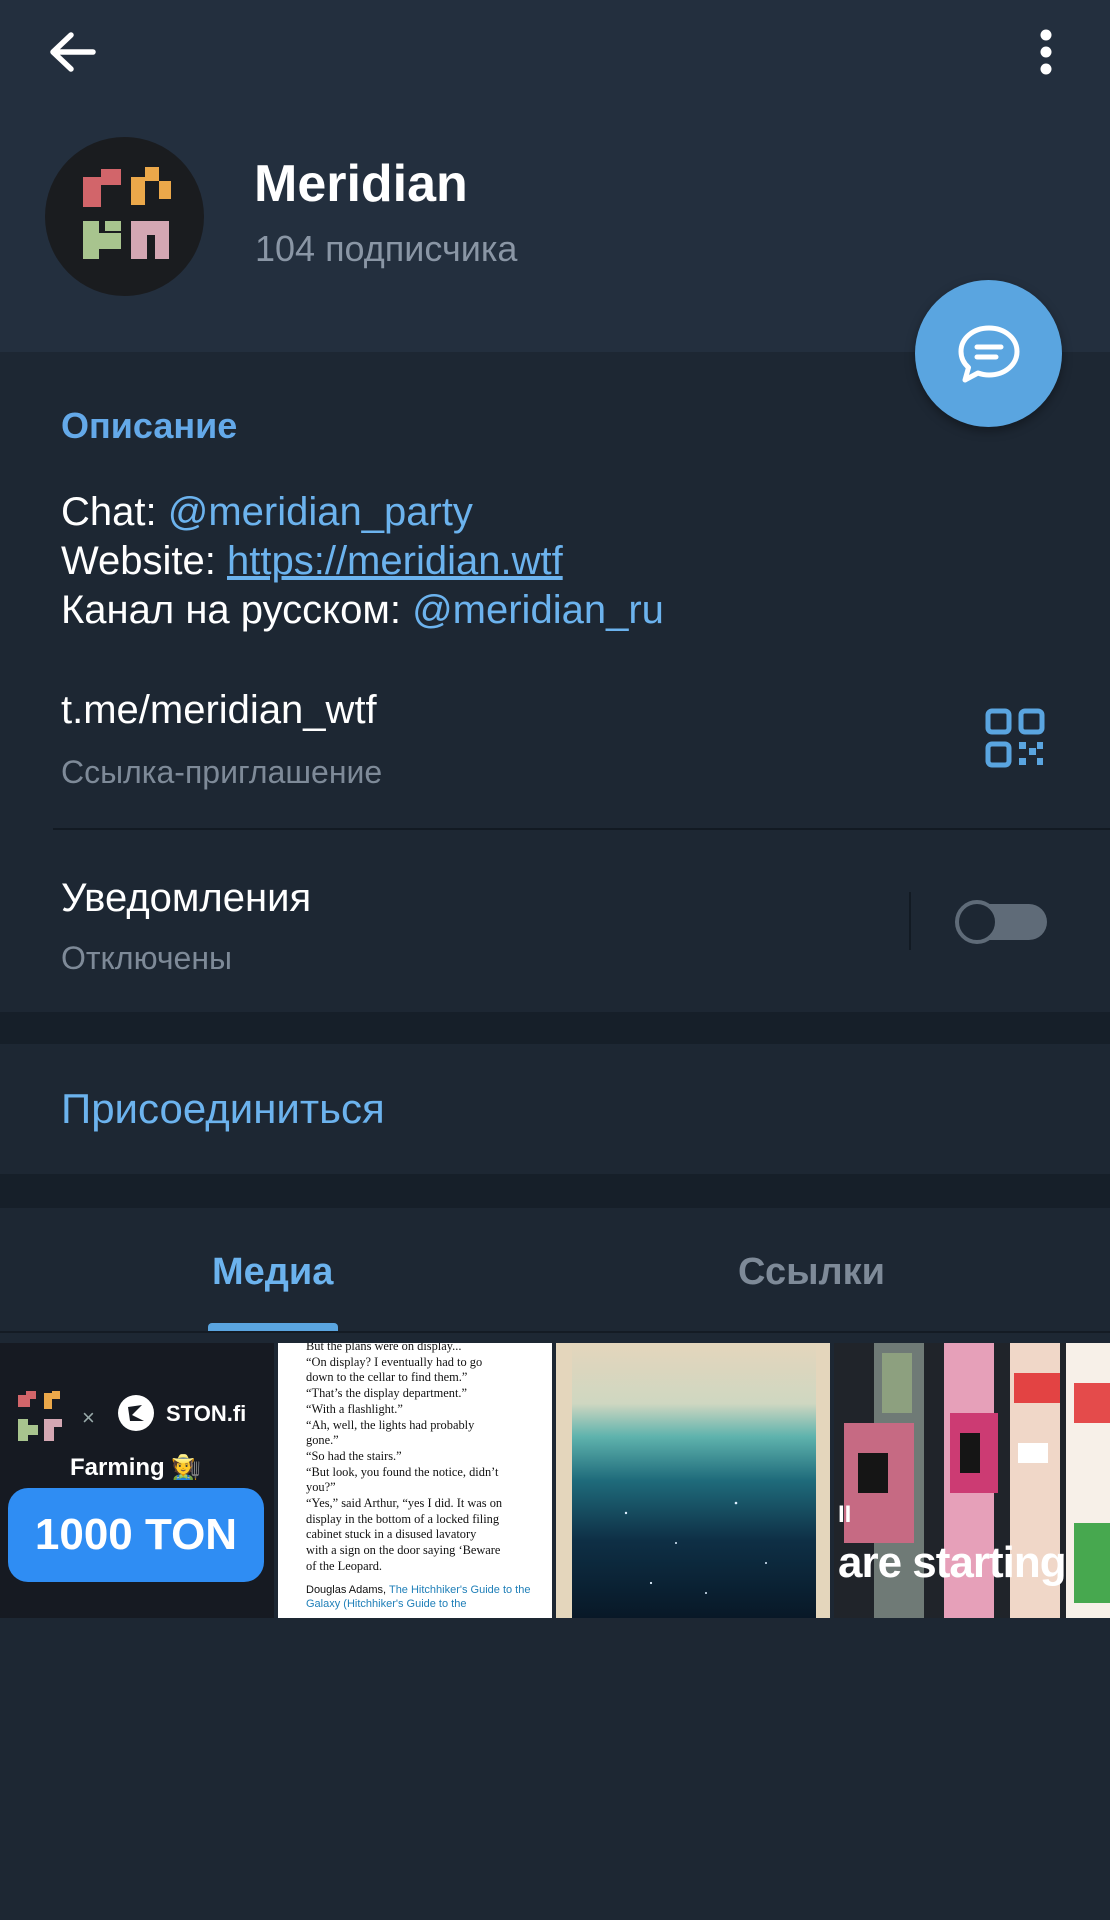 The height and width of the screenshot is (1920, 1110). What do you see at coordinates (972, 1480) in the screenshot?
I see `media-thumbnail: II are starting` at bounding box center [972, 1480].